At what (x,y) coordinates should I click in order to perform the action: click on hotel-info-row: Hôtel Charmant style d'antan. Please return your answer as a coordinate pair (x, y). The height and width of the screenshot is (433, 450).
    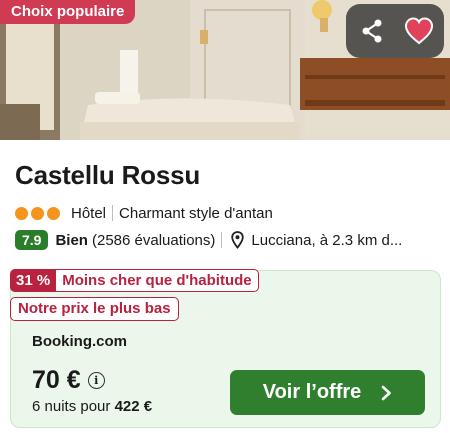
    Looking at the image, I should click on (144, 213).